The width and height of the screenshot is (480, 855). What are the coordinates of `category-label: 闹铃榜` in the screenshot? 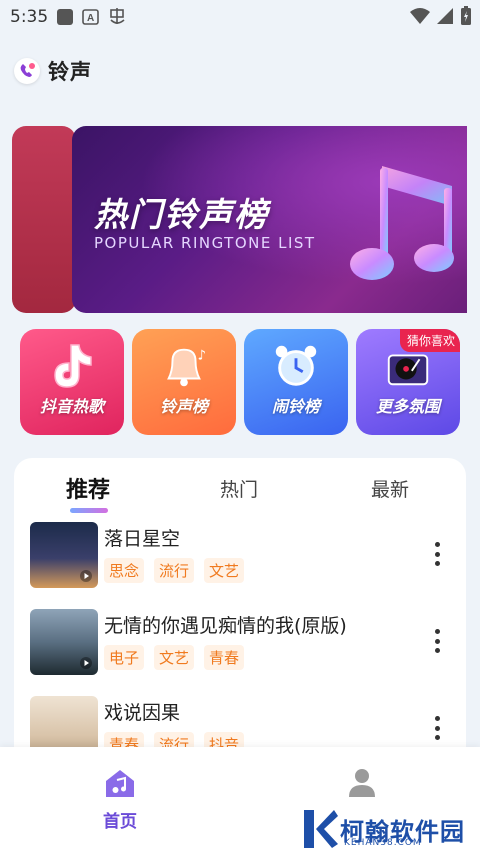 It's located at (295, 406).